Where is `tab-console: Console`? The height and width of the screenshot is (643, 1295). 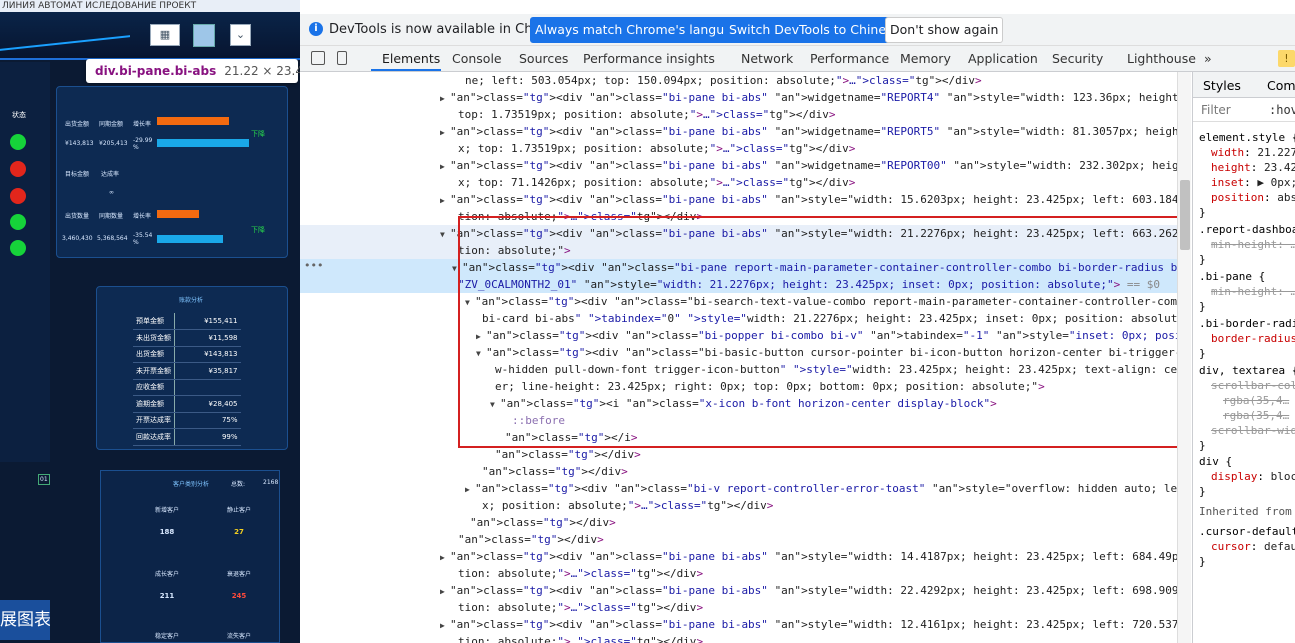 tab-console: Console is located at coordinates (477, 58).